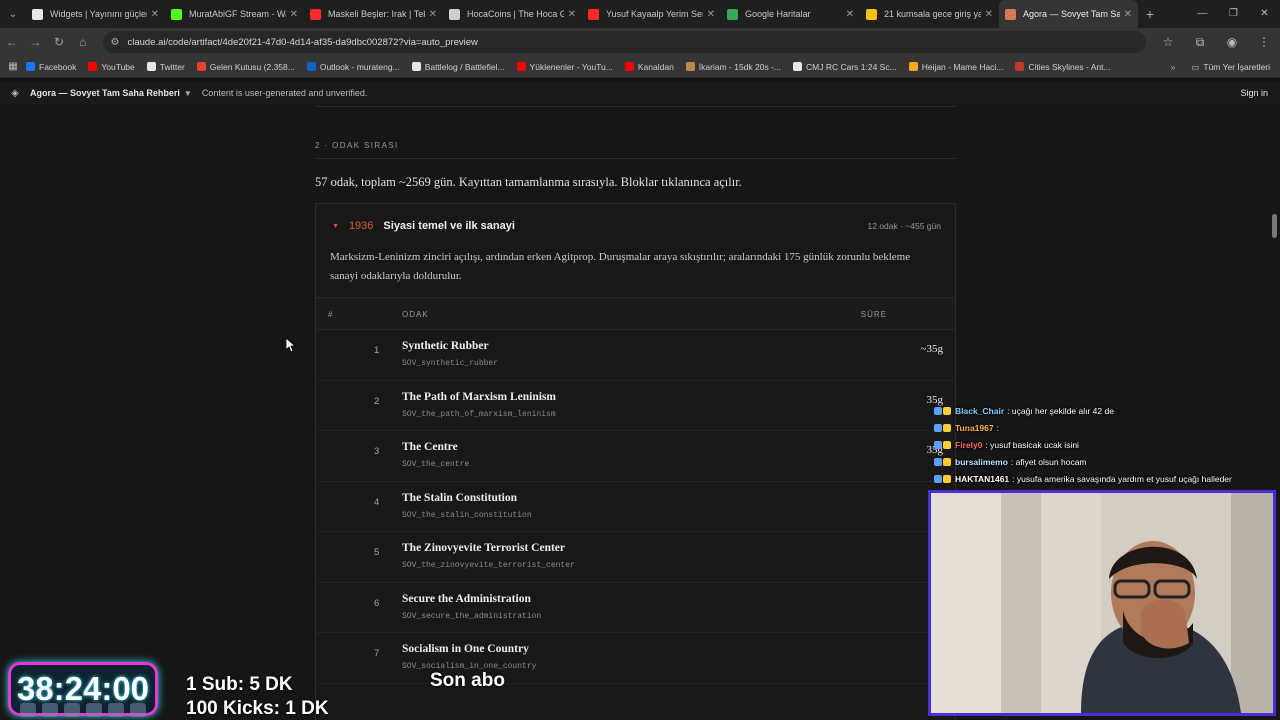 The height and width of the screenshot is (720, 1280). What do you see at coordinates (188, 93) in the screenshot?
I see `chevron-down-icon: ▼` at bounding box center [188, 93].